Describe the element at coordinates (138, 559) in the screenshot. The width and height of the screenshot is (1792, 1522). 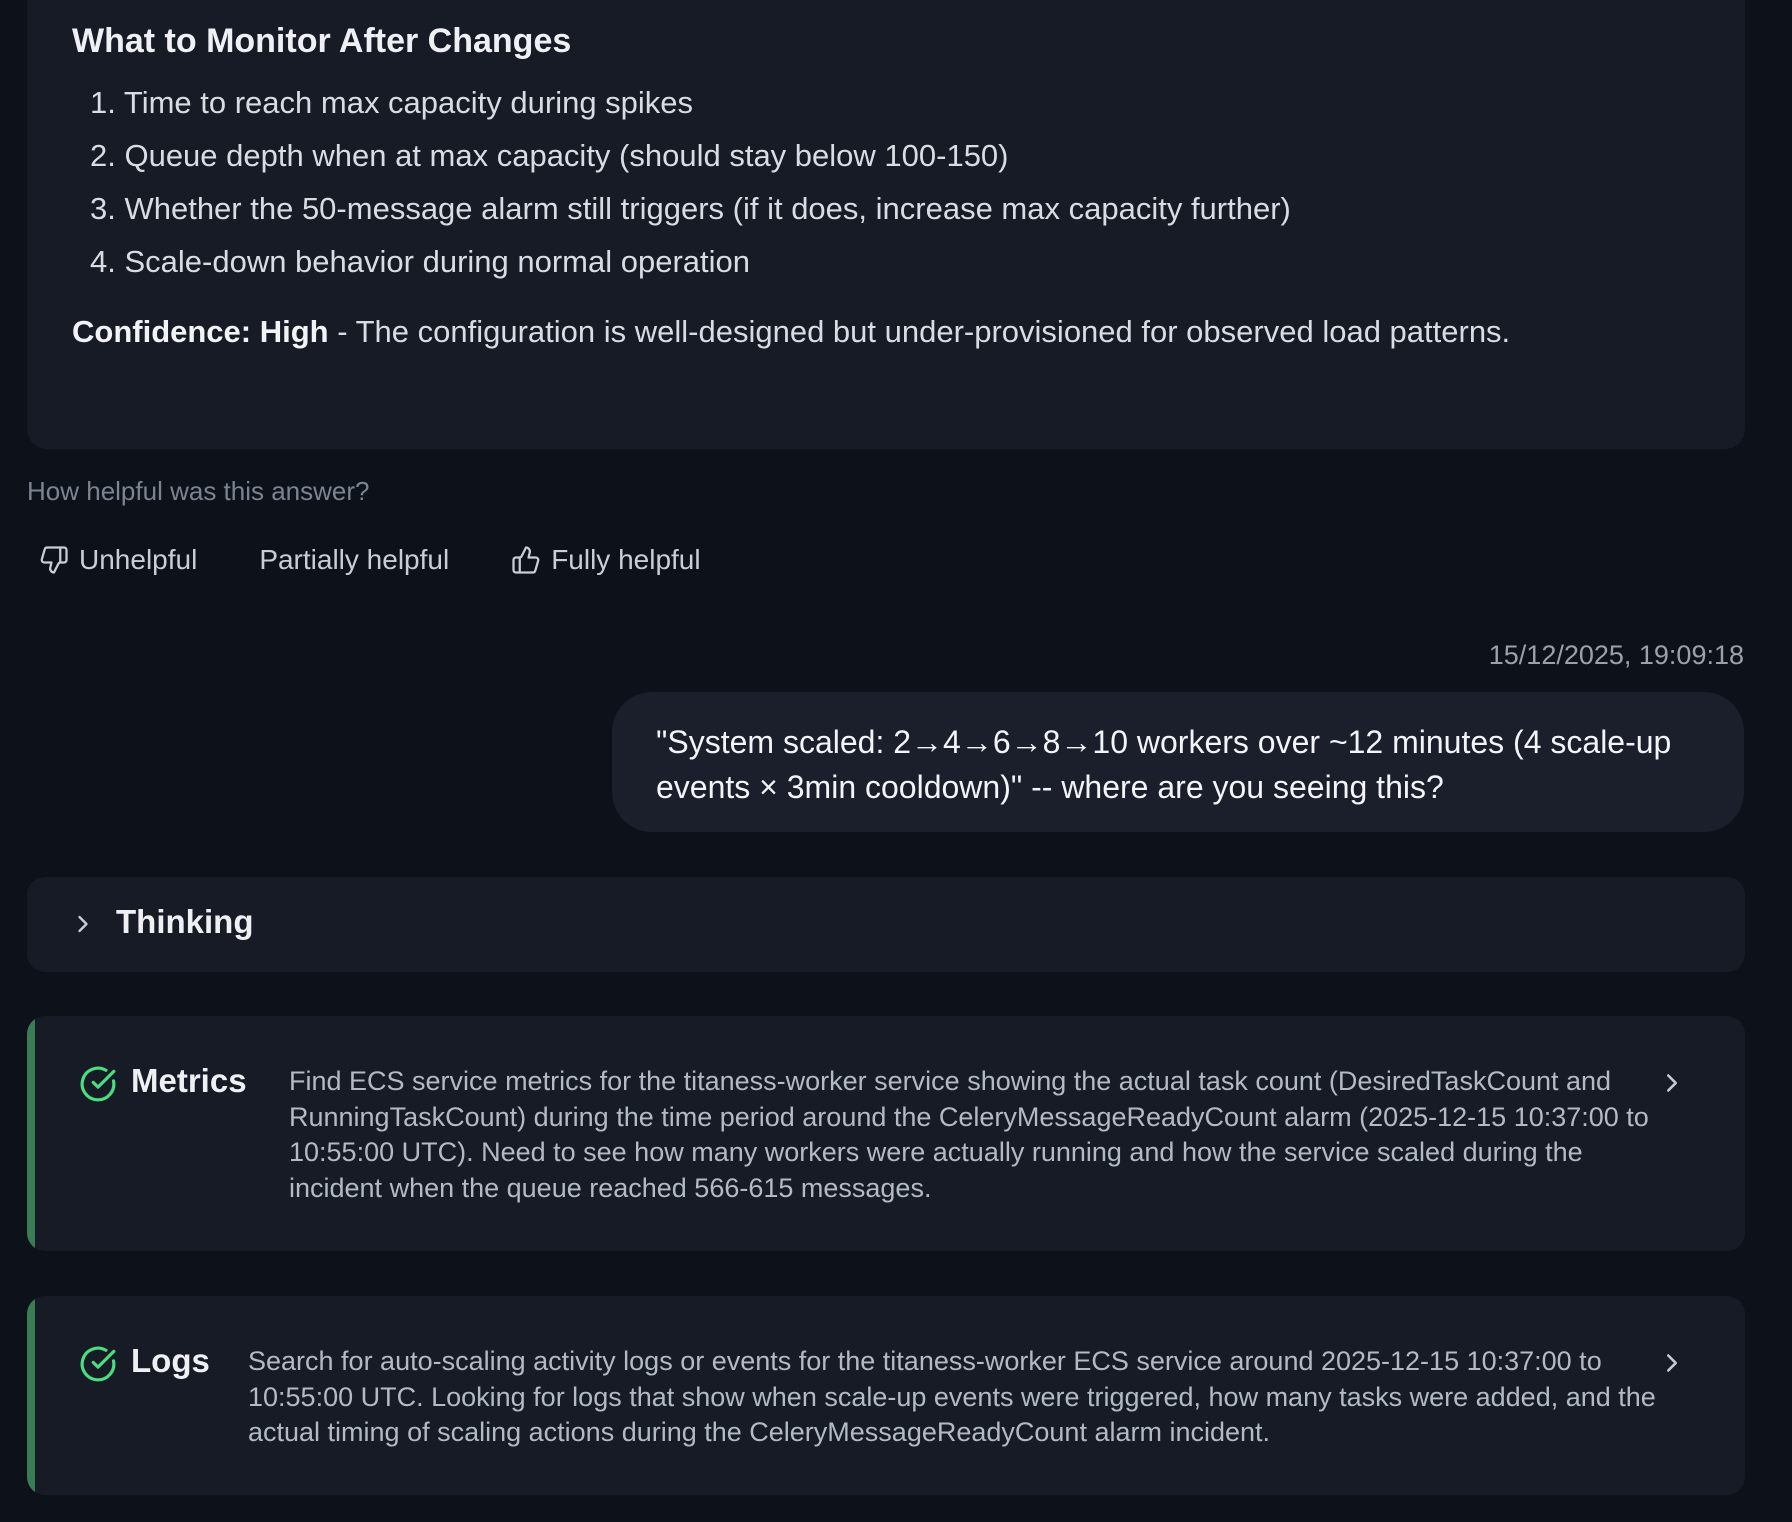
I see `unhelpful-label: Unhelpful` at that location.